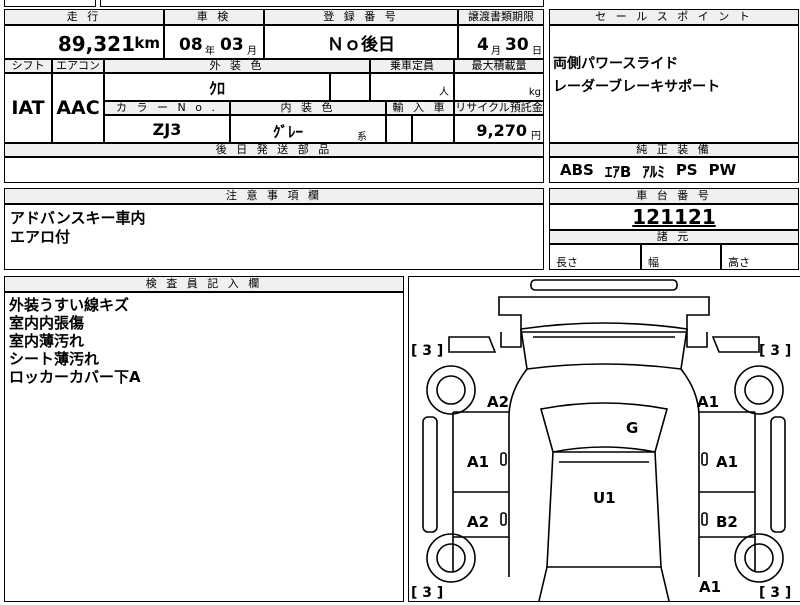  I want to click on transfer-month-unit: 月, so click(496, 51).